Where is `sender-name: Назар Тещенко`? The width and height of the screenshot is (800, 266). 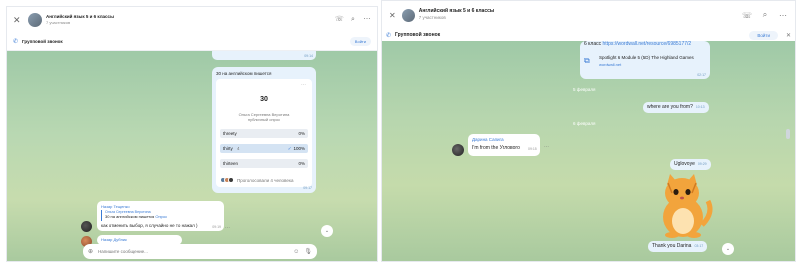 sender-name: Назар Тещенко is located at coordinates (115, 206).